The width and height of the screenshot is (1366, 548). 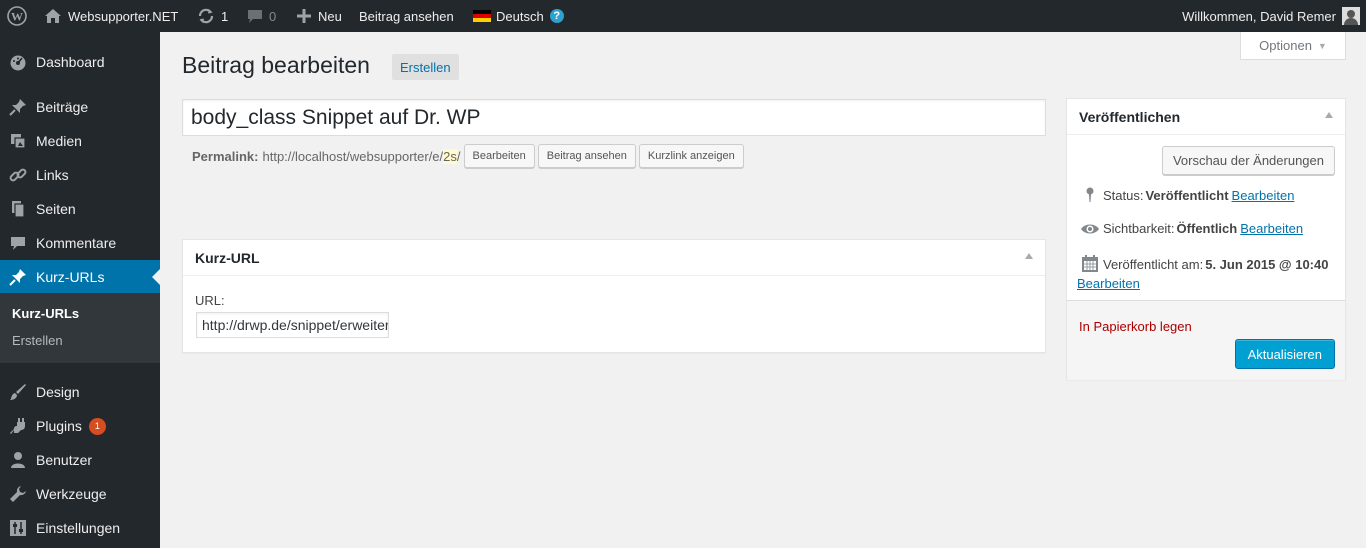 What do you see at coordinates (58, 392) in the screenshot?
I see `menu-design-label: Design` at bounding box center [58, 392].